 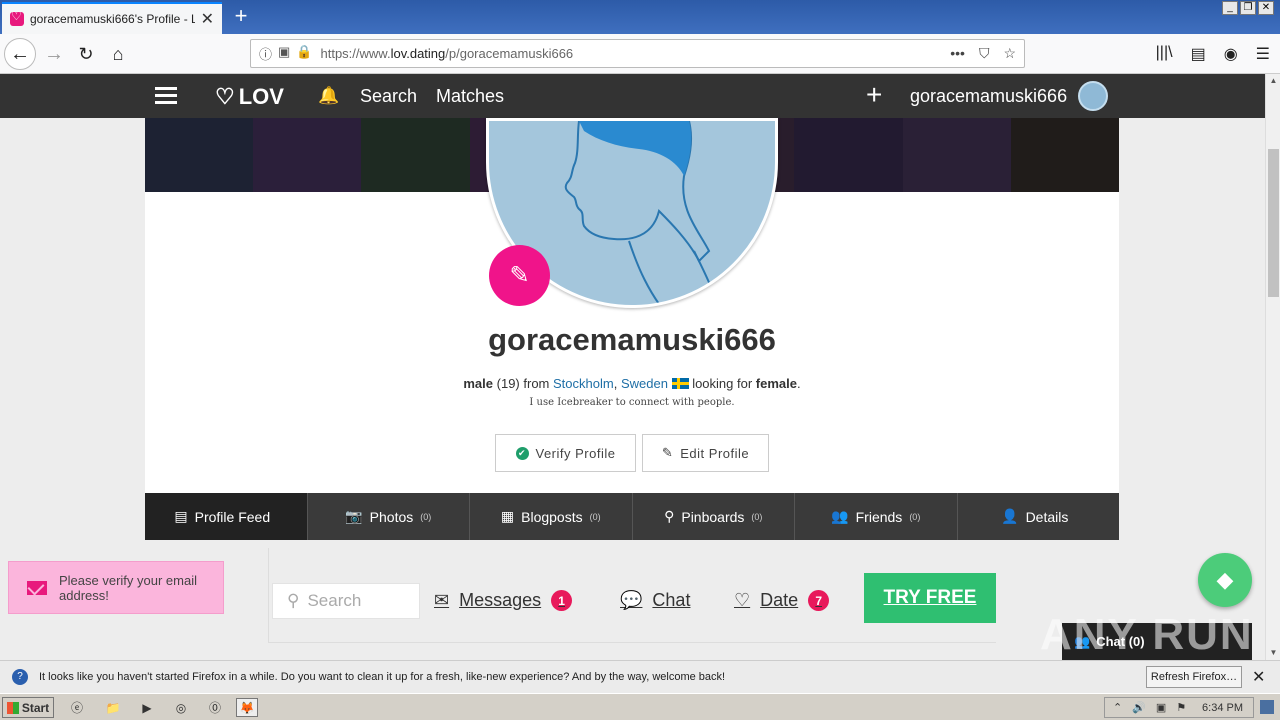 What do you see at coordinates (1248, 8) in the screenshot?
I see `restore-button: ❐` at bounding box center [1248, 8].